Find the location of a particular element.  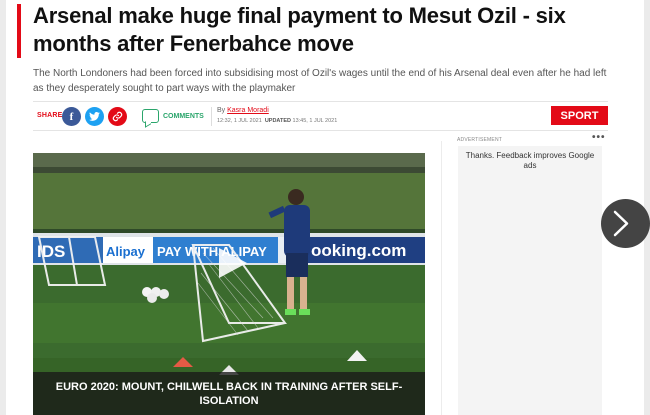

twitter-icon is located at coordinates (94, 116).